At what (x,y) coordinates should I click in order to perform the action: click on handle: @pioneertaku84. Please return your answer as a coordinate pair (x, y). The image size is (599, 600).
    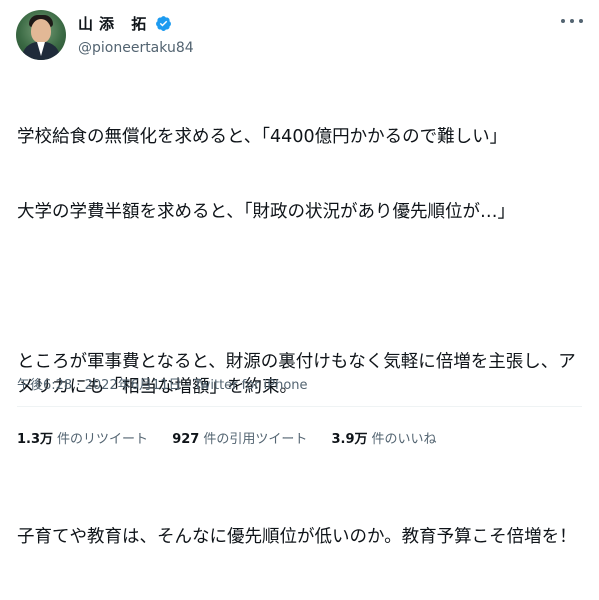
    Looking at the image, I should click on (136, 48).